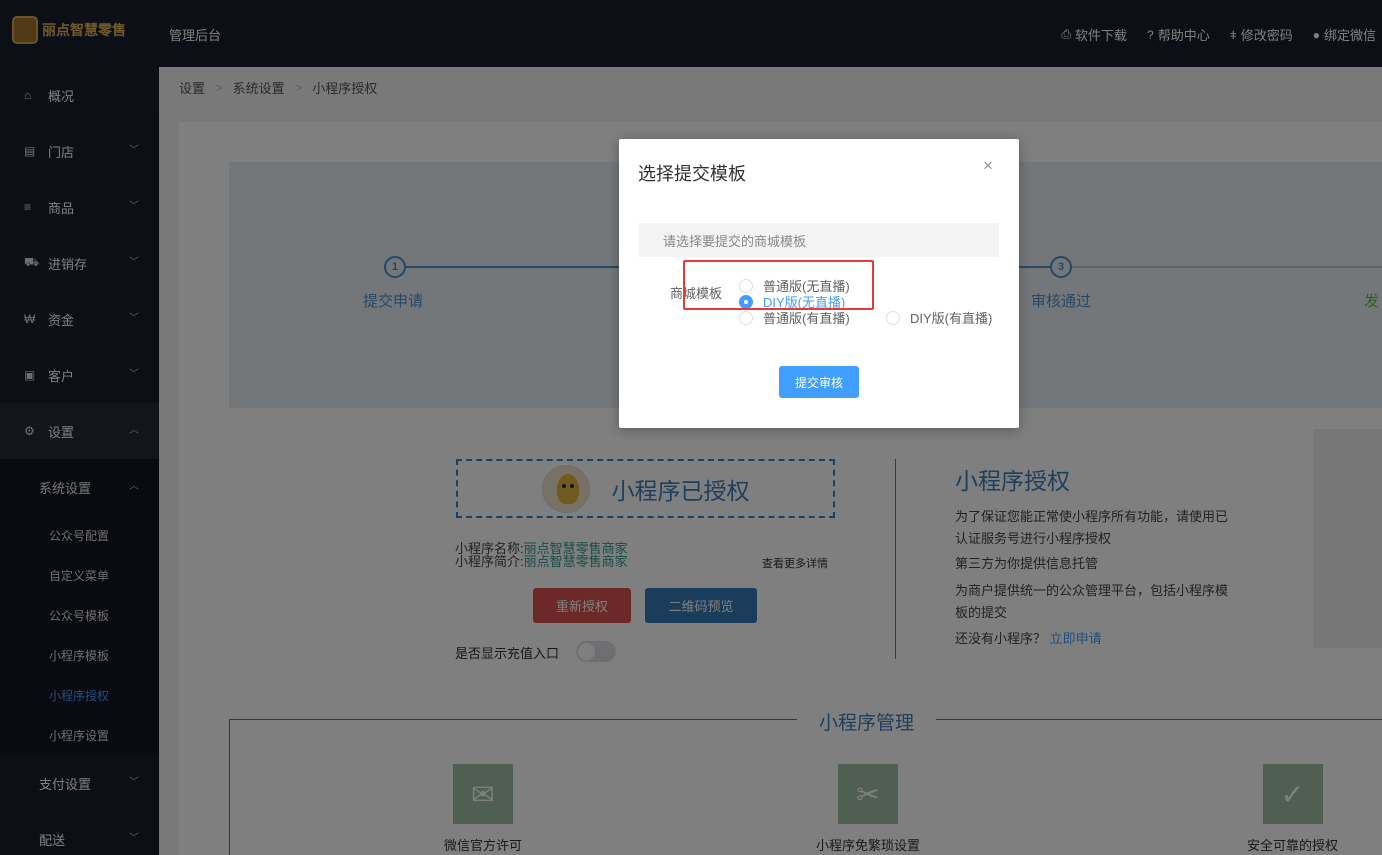  Describe the element at coordinates (794, 317) in the screenshot. I see `radio-normal-live: 普通版(有直播)` at that location.